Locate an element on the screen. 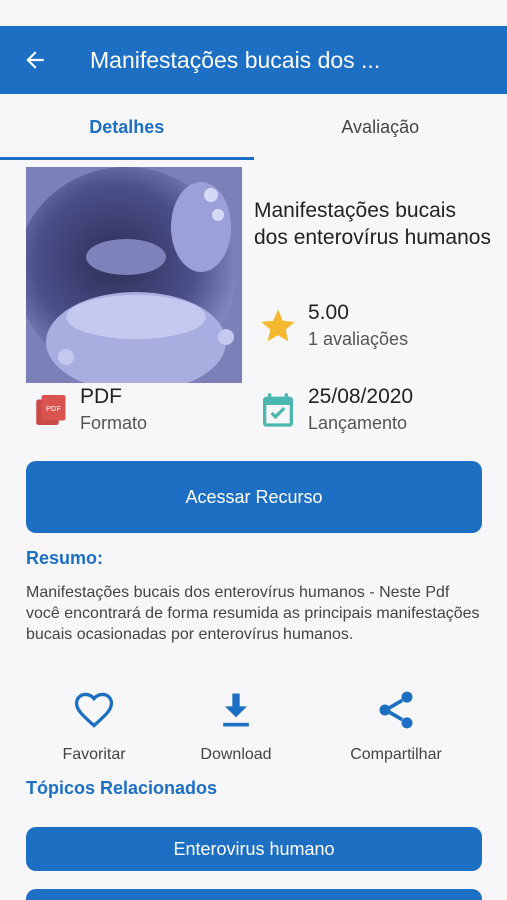  rating-count: 1 avaliações is located at coordinates (358, 339).